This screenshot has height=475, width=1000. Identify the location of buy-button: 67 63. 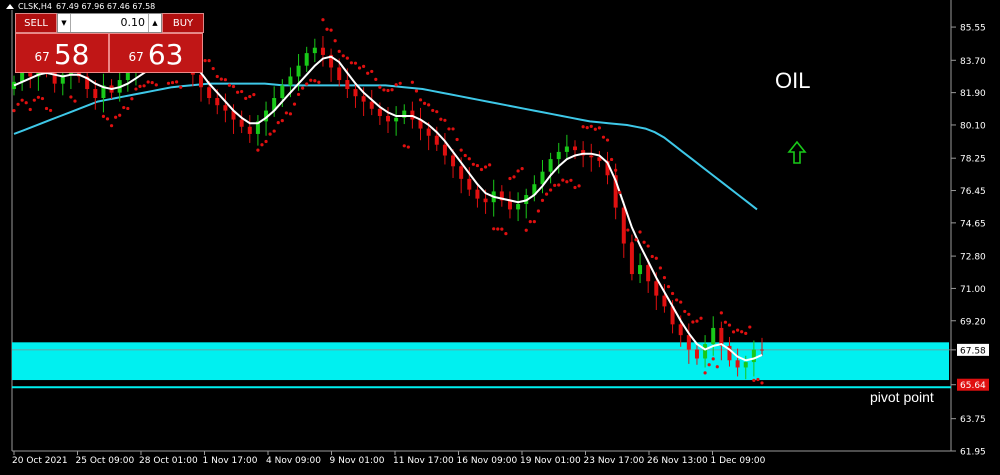
(156, 53).